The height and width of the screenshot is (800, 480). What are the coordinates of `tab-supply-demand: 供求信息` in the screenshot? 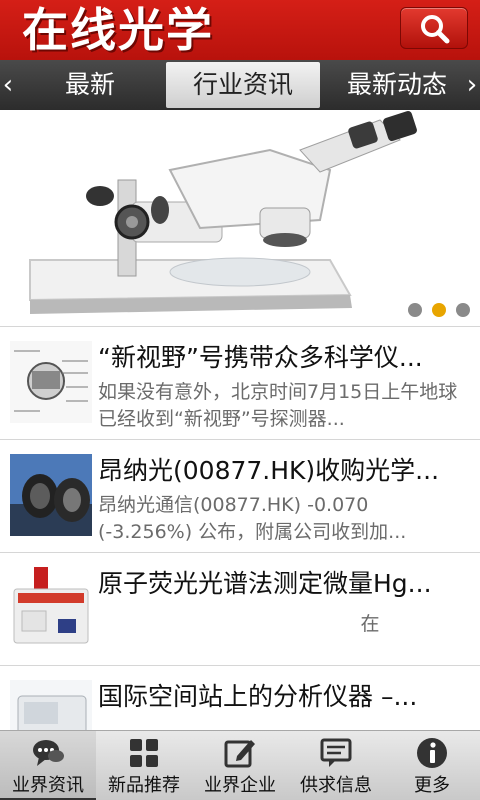 It's located at (336, 765).